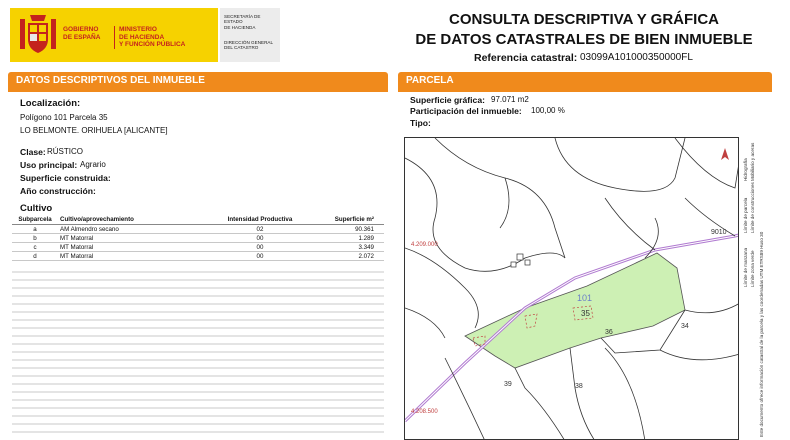 The height and width of the screenshot is (440, 790). I want to click on north-arrow-icon, so click(725, 154).